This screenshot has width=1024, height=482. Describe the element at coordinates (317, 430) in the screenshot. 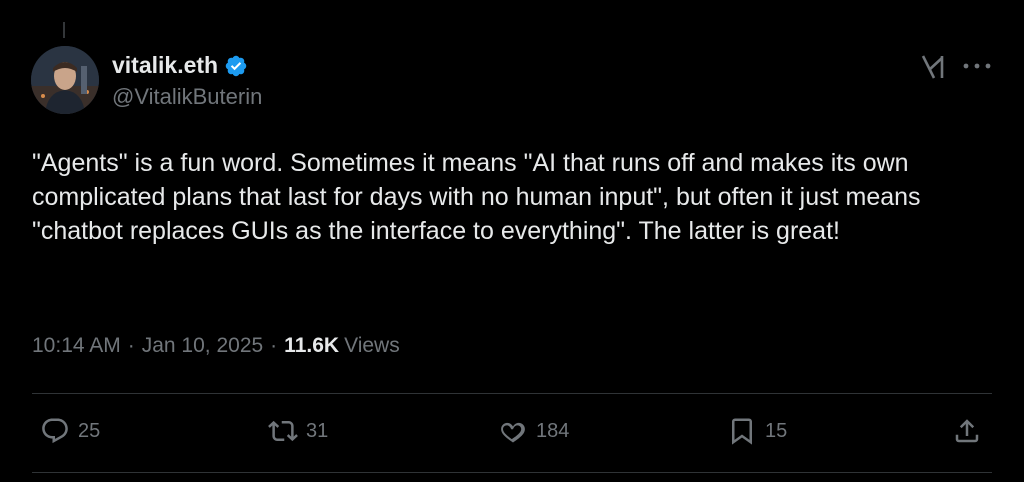

I see `repost-count: 31` at that location.